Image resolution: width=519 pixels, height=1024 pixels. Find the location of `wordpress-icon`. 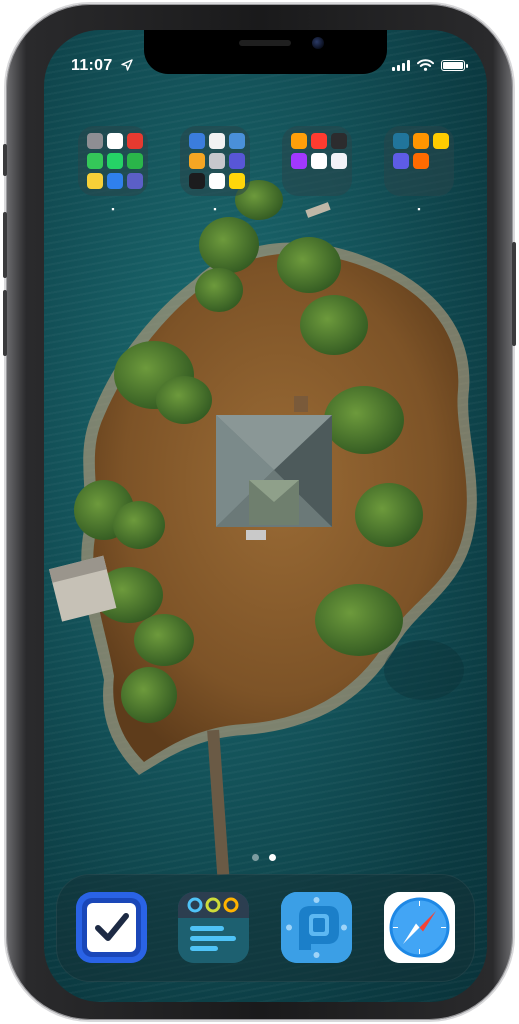

wordpress-icon is located at coordinates (401, 141).